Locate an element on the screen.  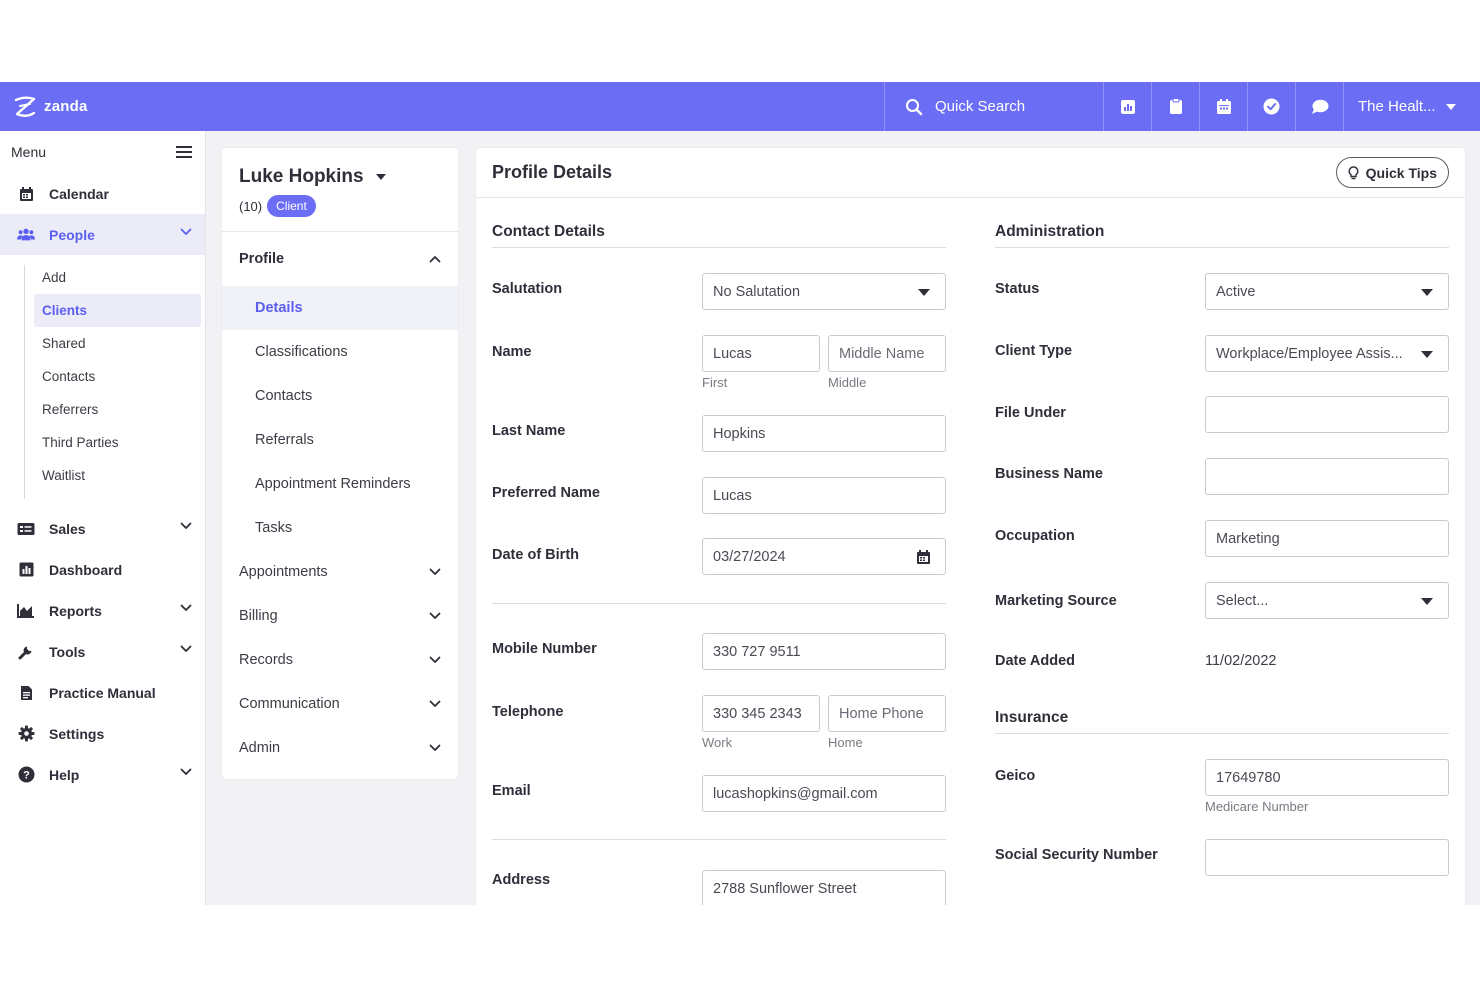
last-name-label: Last Name is located at coordinates (529, 431).